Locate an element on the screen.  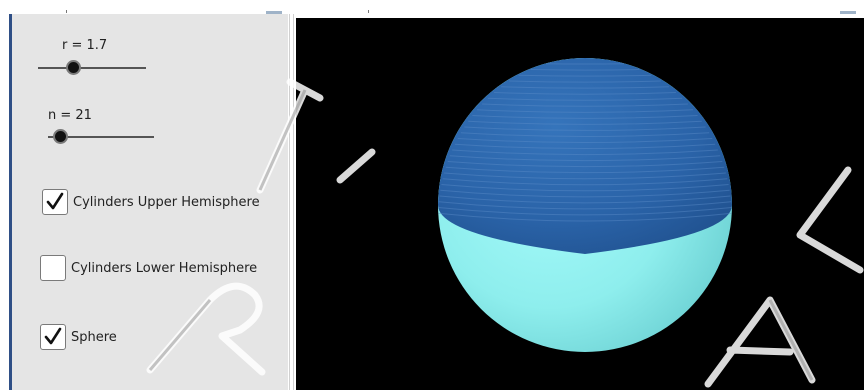
cylinder-ring is located at coordinates (585, 70).